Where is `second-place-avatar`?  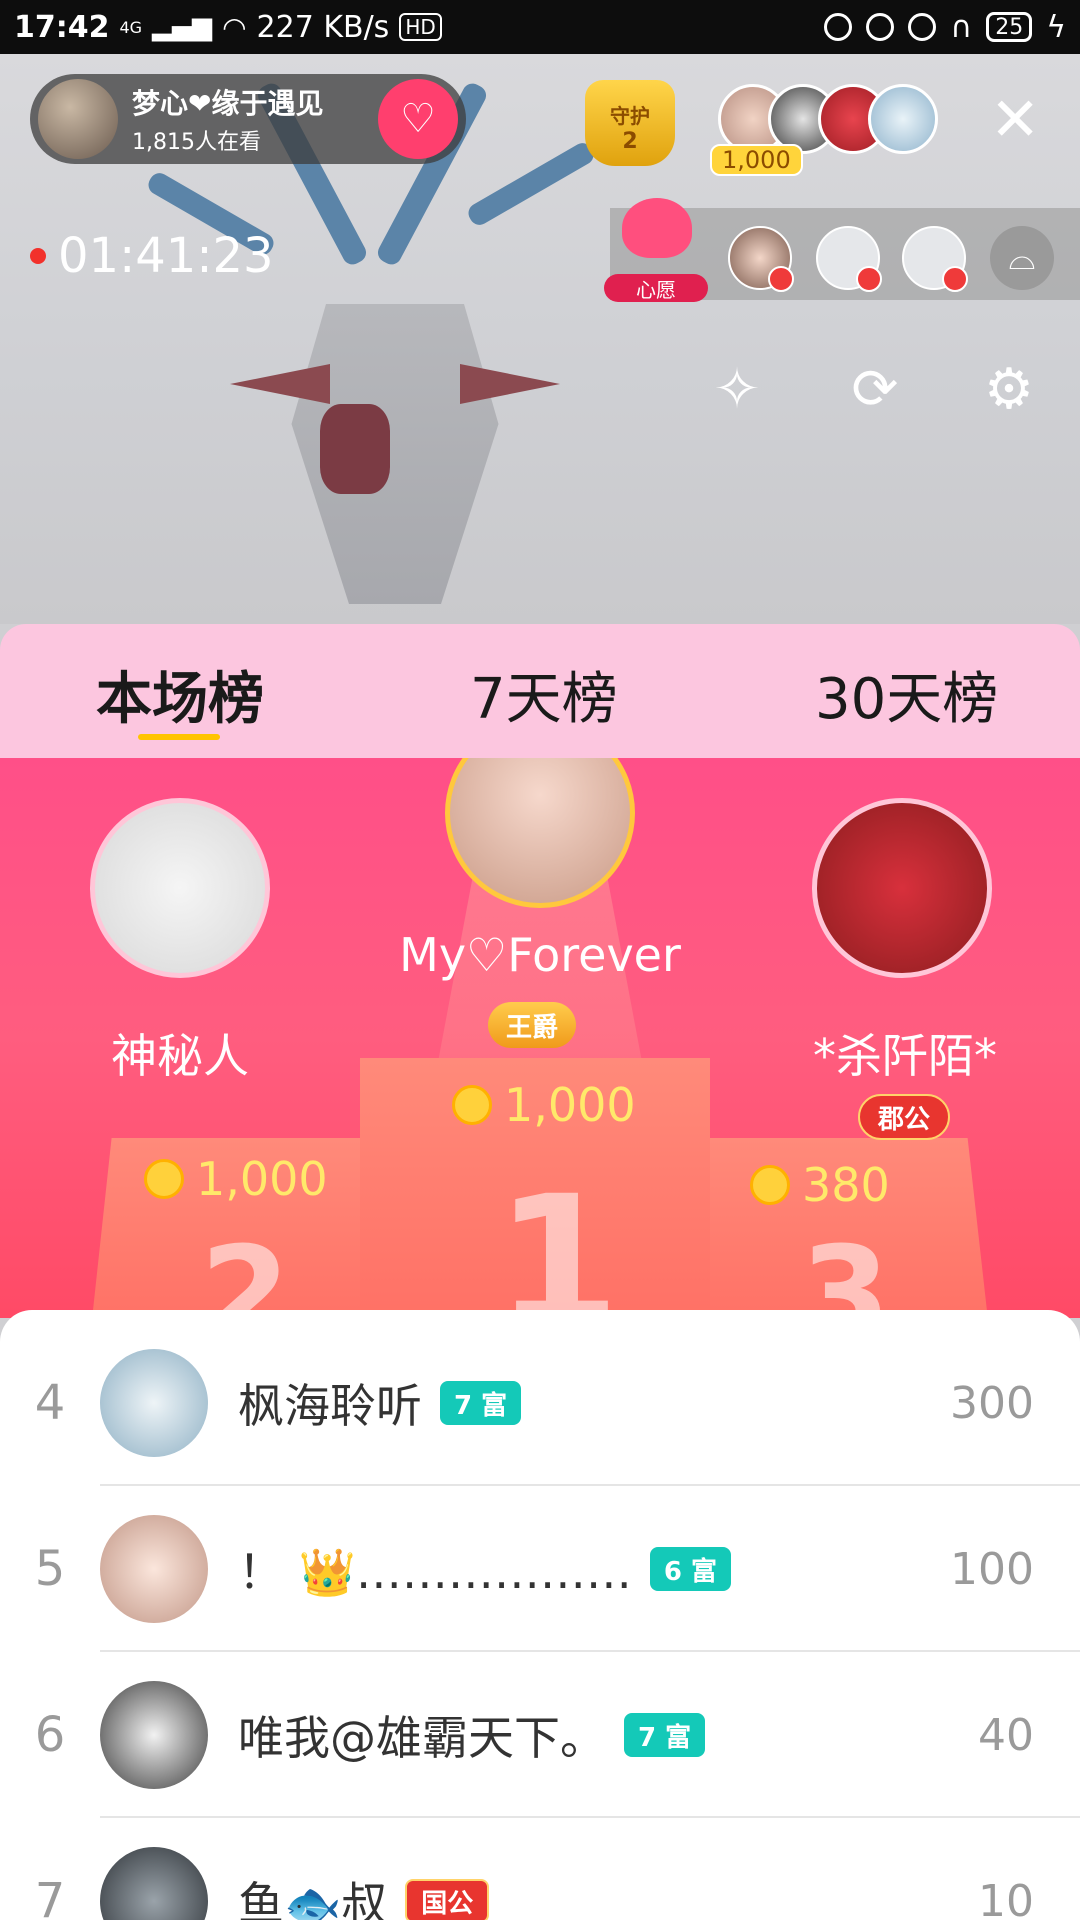
second-place-avatar is located at coordinates (180, 888).